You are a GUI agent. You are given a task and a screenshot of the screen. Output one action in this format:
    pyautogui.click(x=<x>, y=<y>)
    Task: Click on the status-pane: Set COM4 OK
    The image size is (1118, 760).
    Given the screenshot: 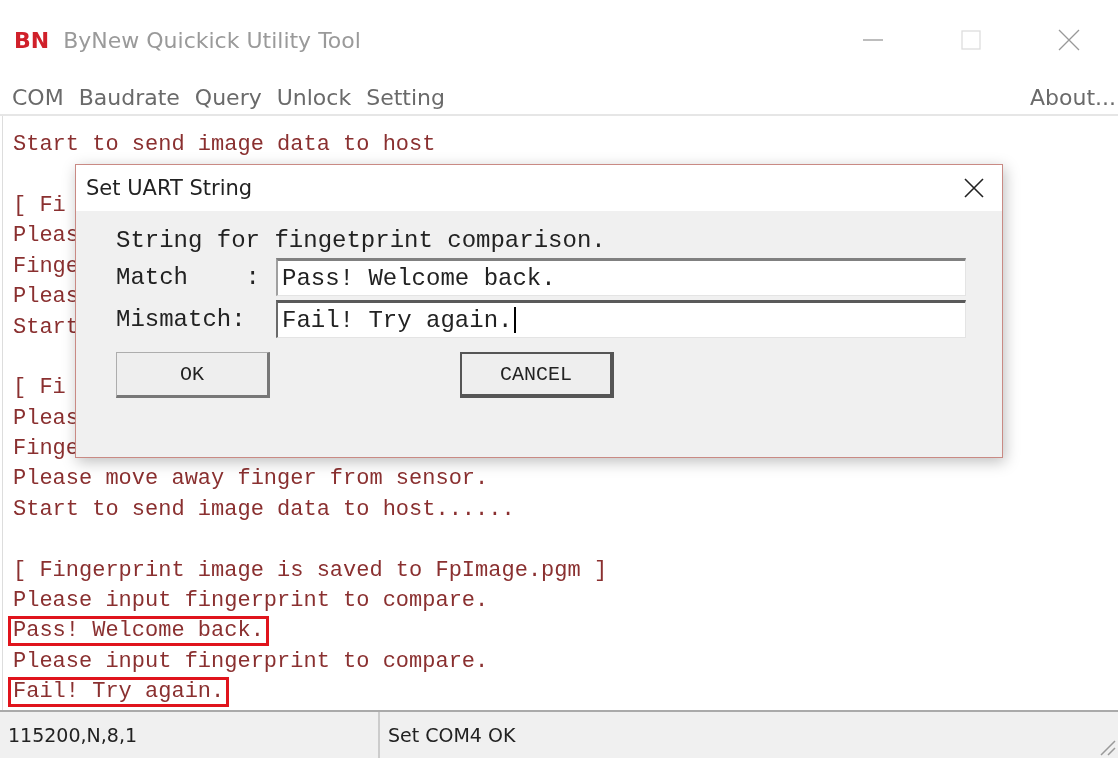 What is the action you would take?
    pyautogui.click(x=452, y=735)
    